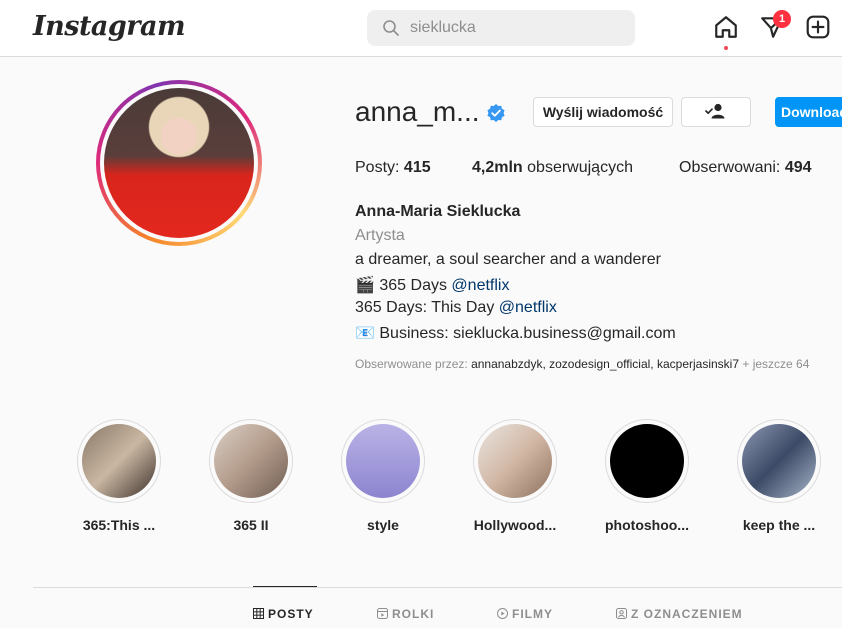 The height and width of the screenshot is (628, 842). Describe the element at coordinates (285, 586) in the screenshot. I see `active-tab-indicator` at that location.